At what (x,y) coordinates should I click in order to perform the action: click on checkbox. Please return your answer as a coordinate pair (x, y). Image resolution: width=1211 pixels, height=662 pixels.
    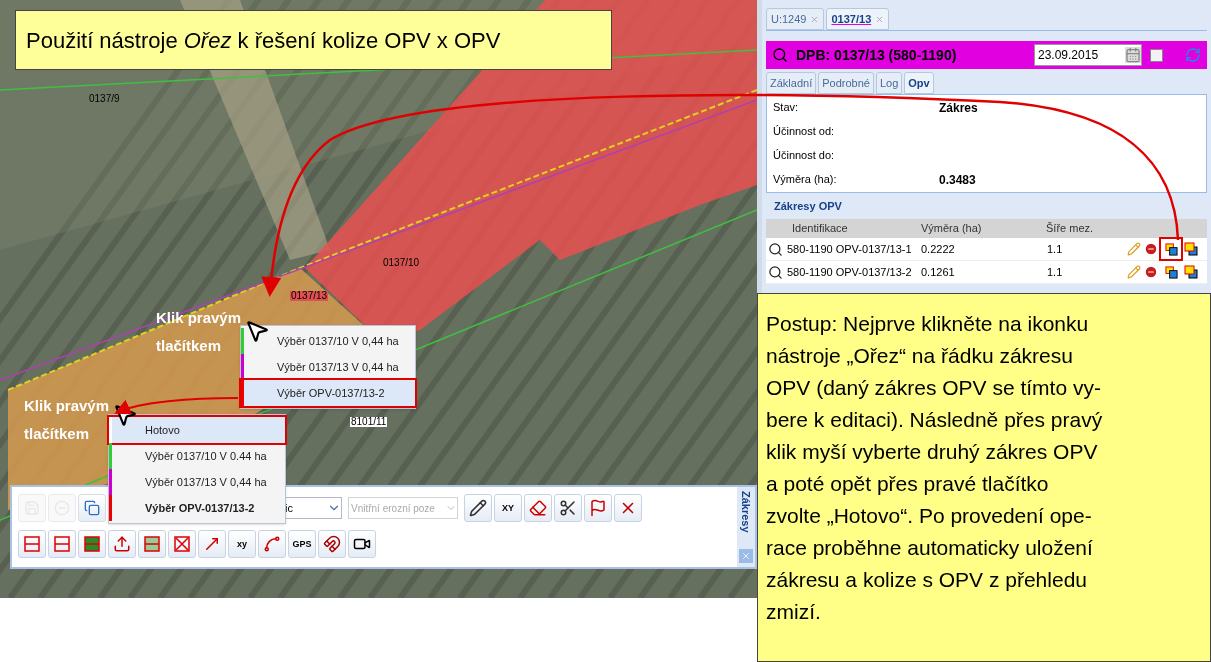
    Looking at the image, I should click on (1156, 55).